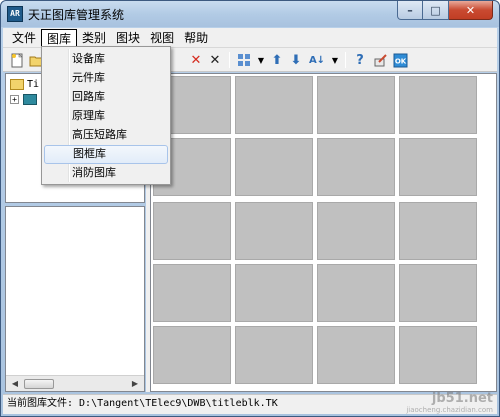  Describe the element at coordinates (196, 38) in the screenshot. I see `menu-help: 帮助` at that location.